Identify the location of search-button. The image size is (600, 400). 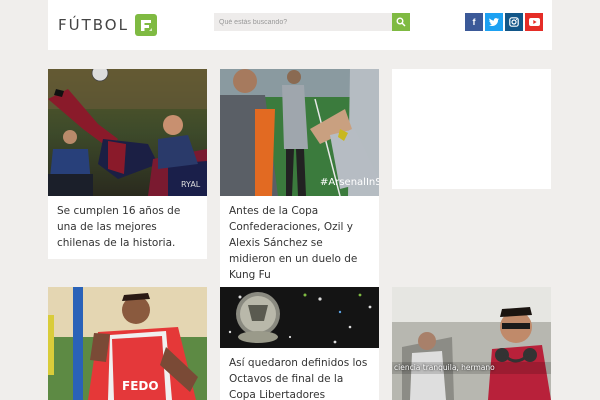
(401, 22).